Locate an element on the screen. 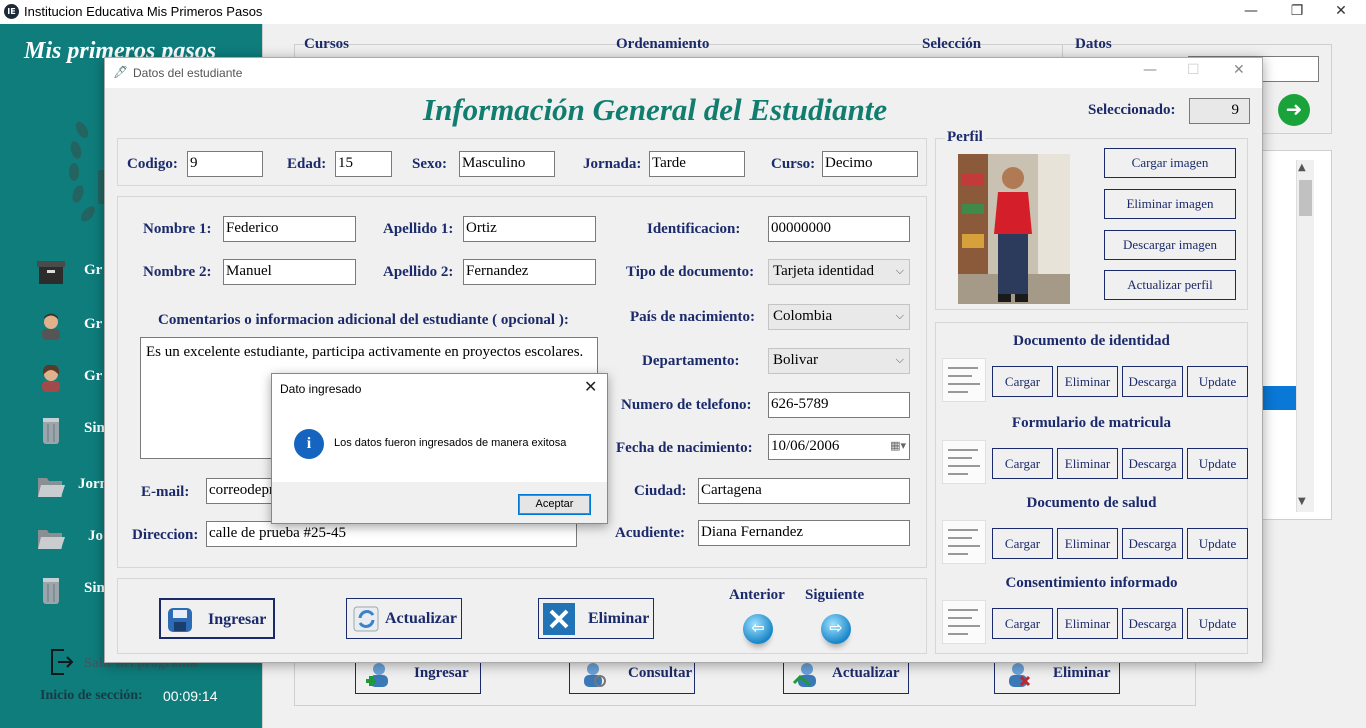  eliminar-button: Eliminar is located at coordinates (596, 618).